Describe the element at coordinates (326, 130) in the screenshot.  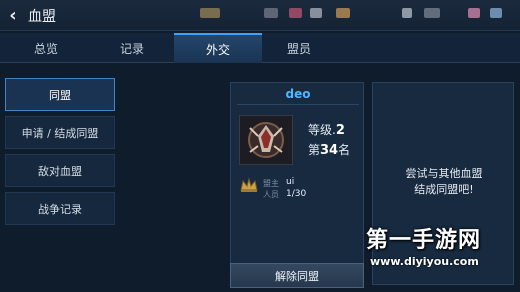
I see `alliance-level: 等级.2` at that location.